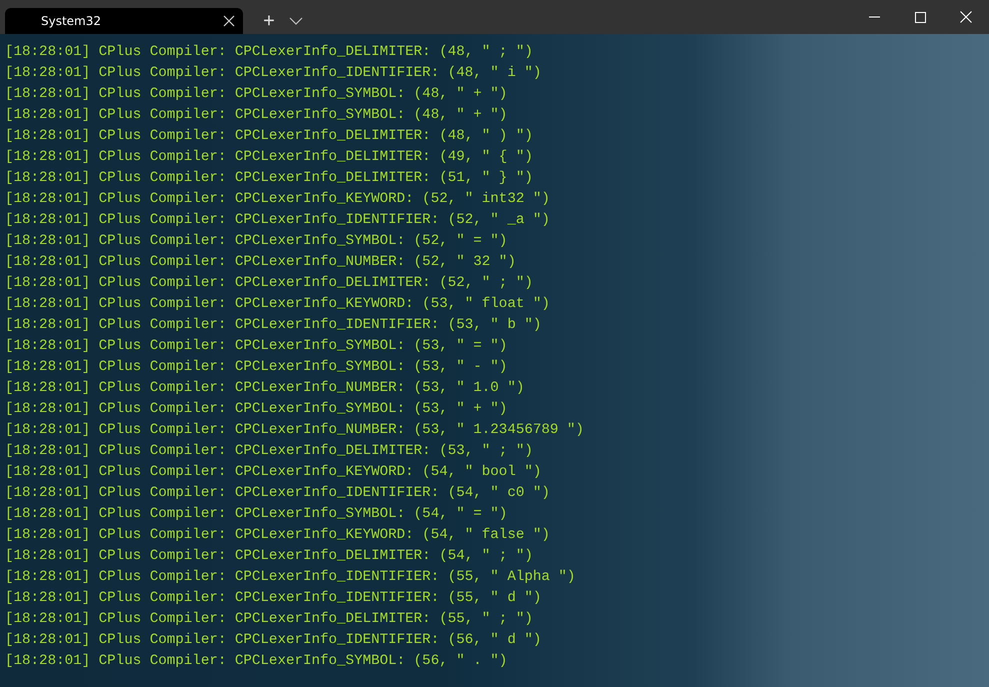 Image resolution: width=989 pixels, height=687 pixels. What do you see at coordinates (273, 640) in the screenshot?
I see `log-line: [18:28:01] CPlus Compiler: CPCLexerInfo_IDENTIFIER: (56, " d ")` at bounding box center [273, 640].